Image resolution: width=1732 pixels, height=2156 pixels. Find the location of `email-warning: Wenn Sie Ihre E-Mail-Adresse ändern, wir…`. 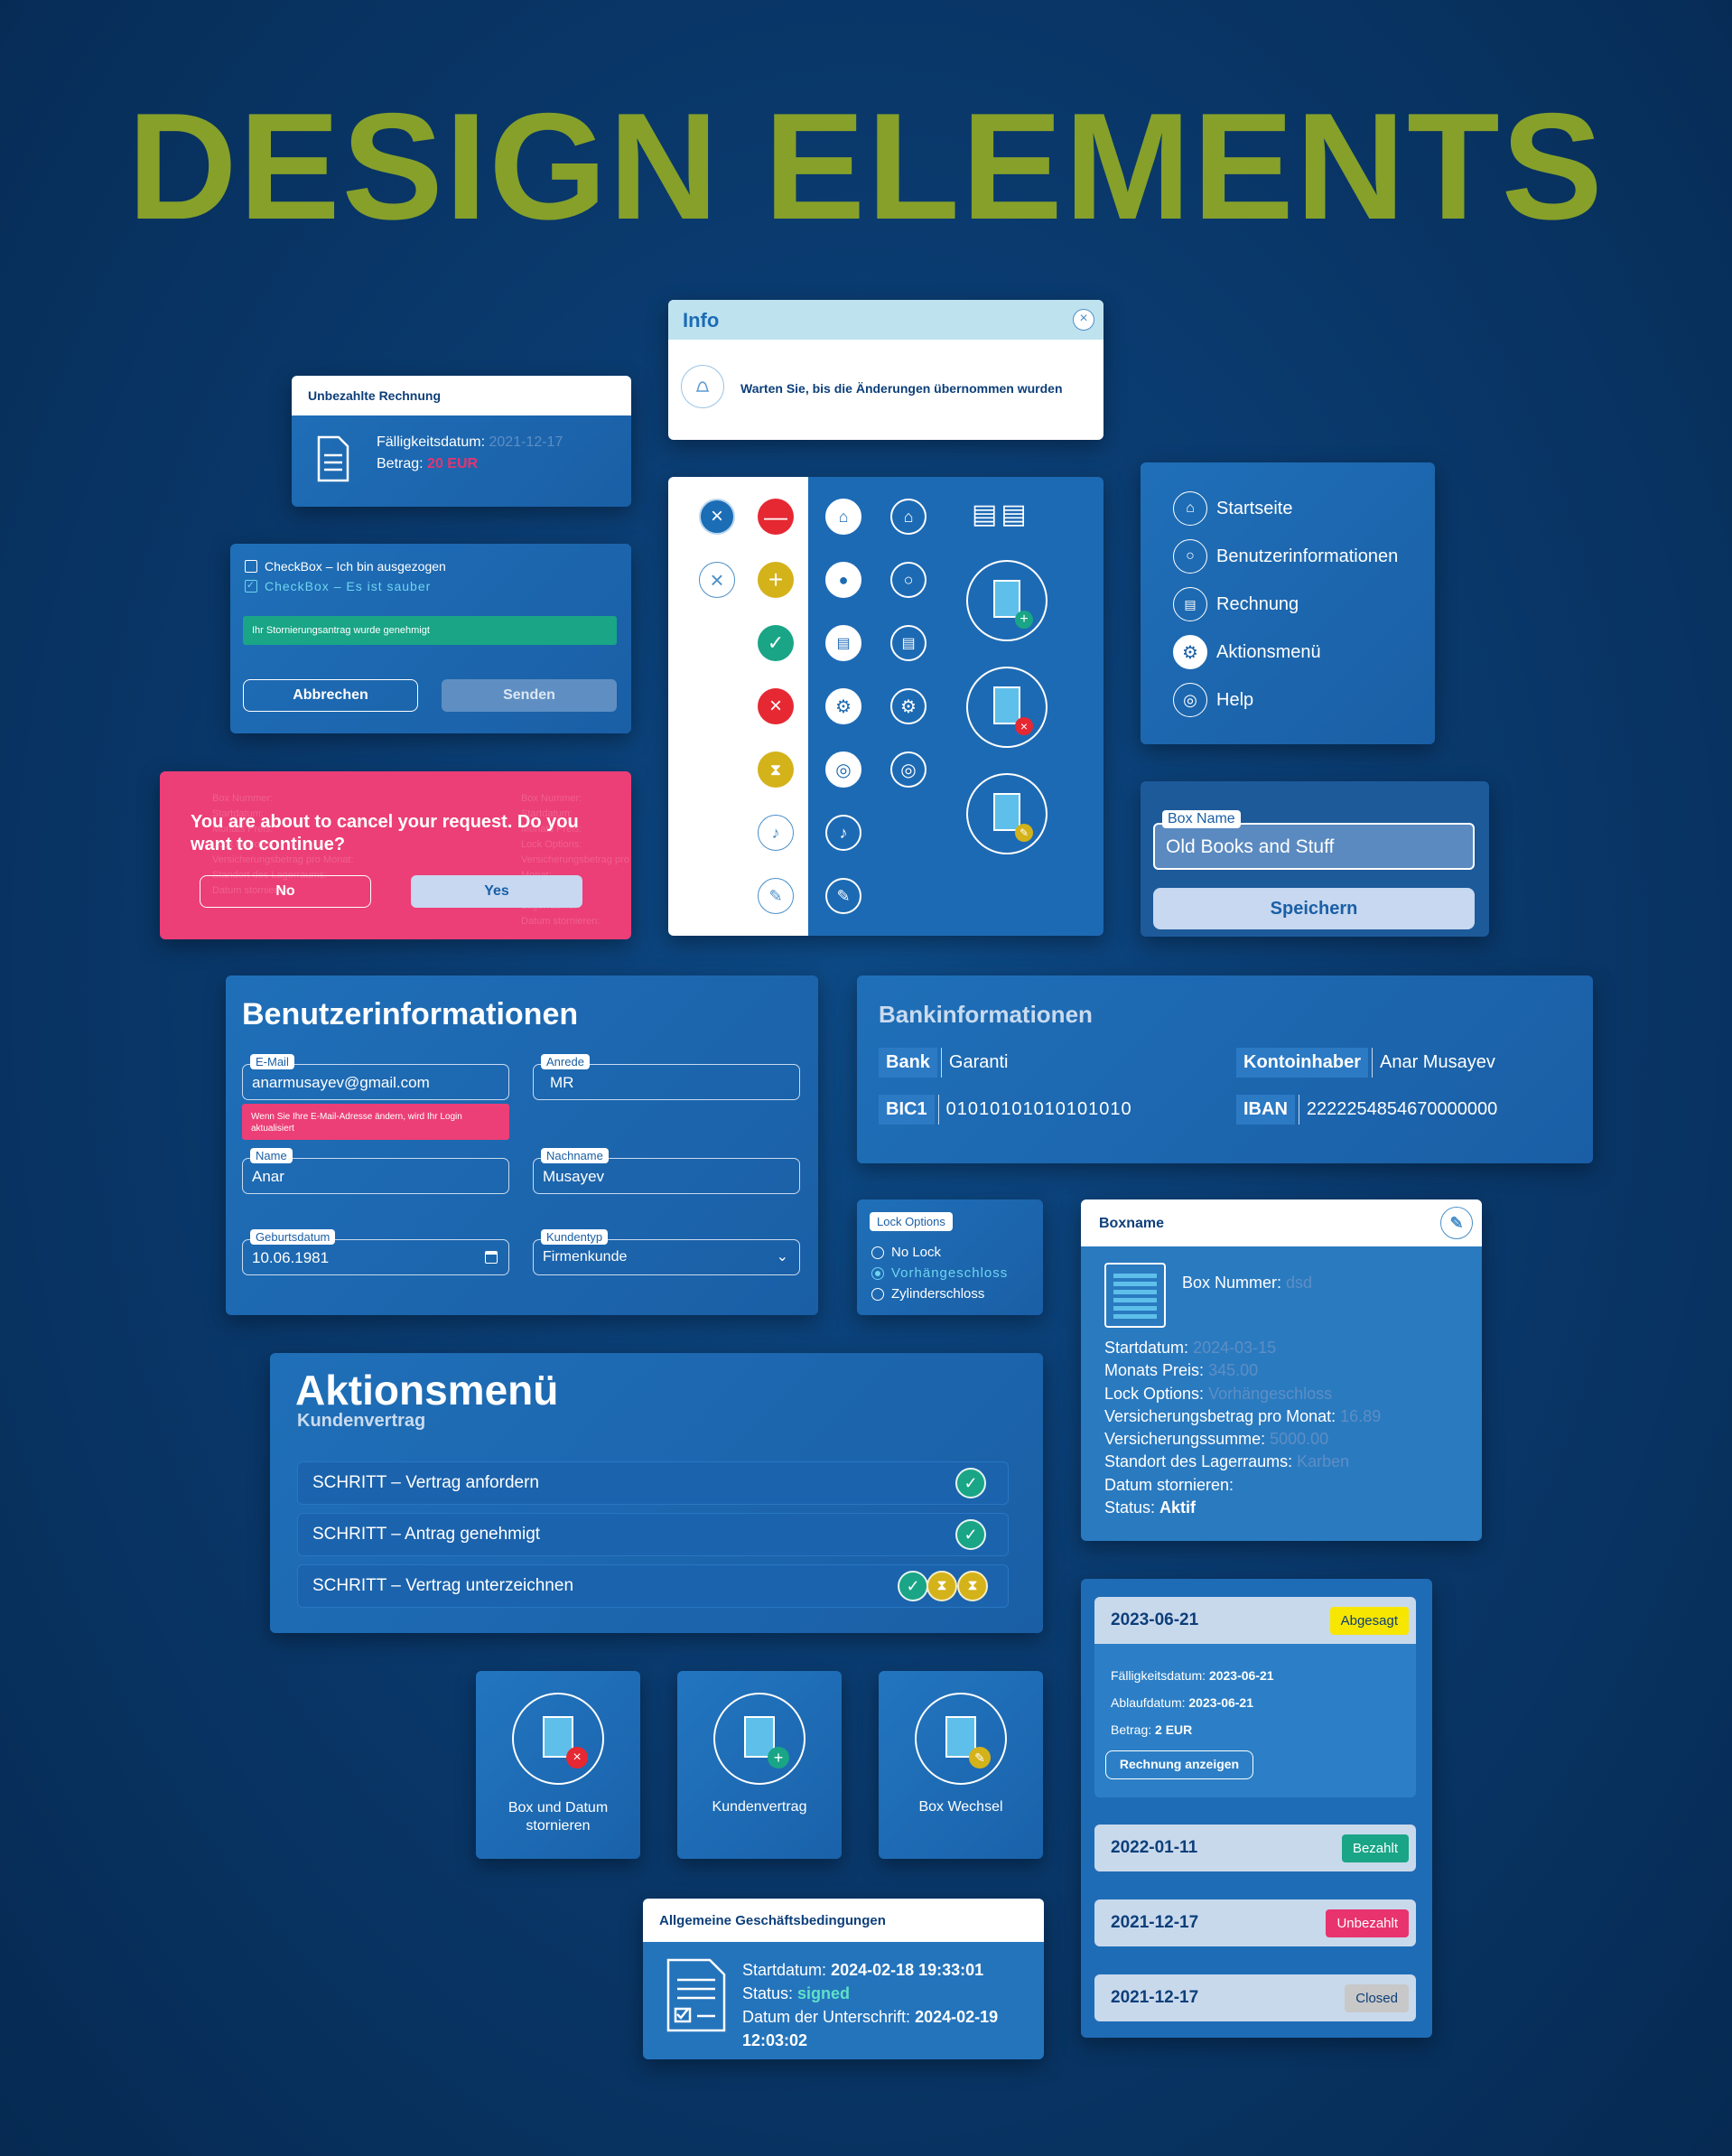

email-warning: Wenn Sie Ihre E-Mail-Adresse ändern, wir… is located at coordinates (375, 1122).